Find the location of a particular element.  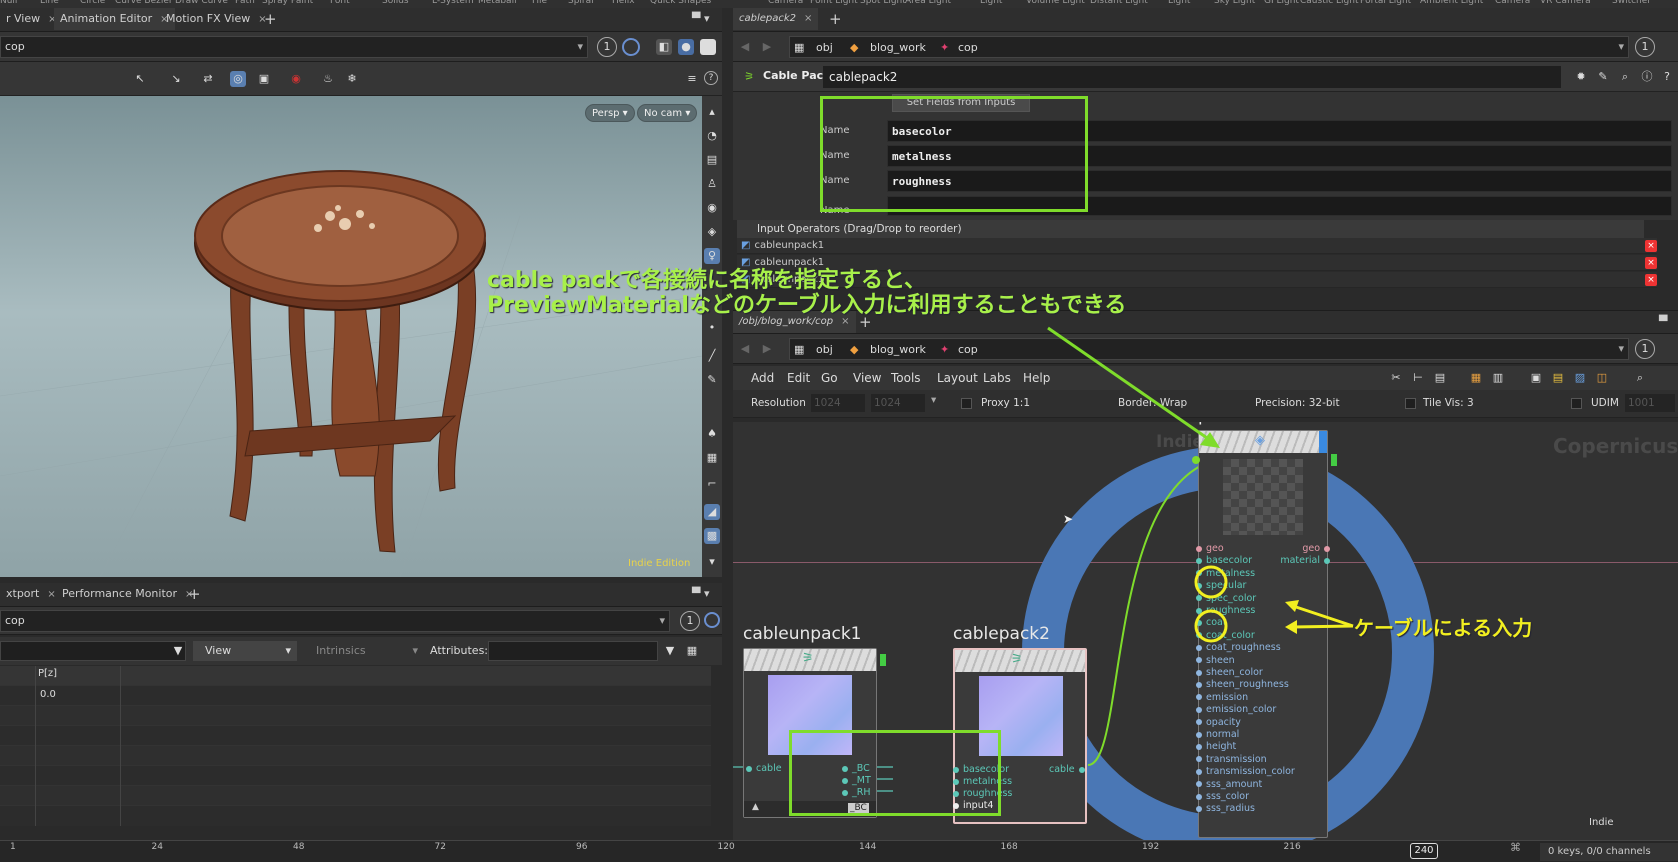

add-tab-icon: + is located at coordinates (270, 19).